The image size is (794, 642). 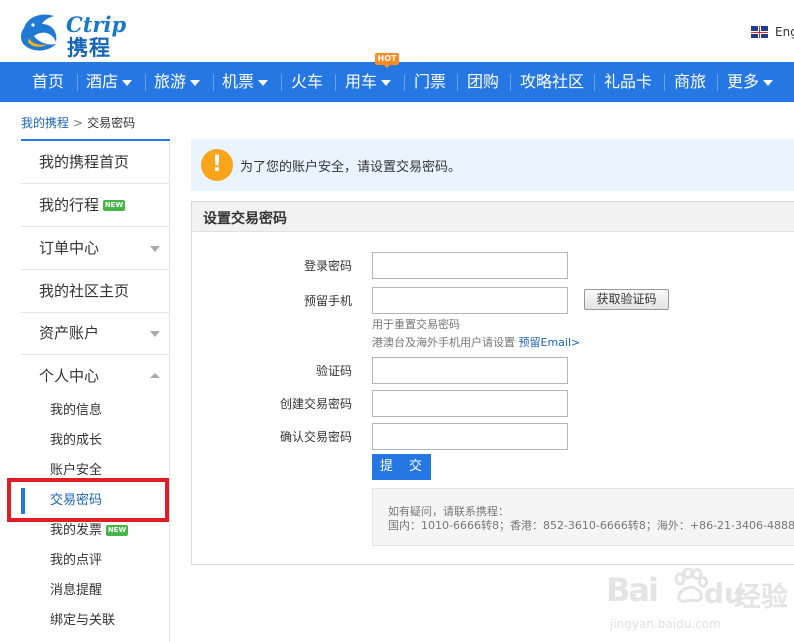 I want to click on watermark-jingyan: 经验, so click(x=761, y=597).